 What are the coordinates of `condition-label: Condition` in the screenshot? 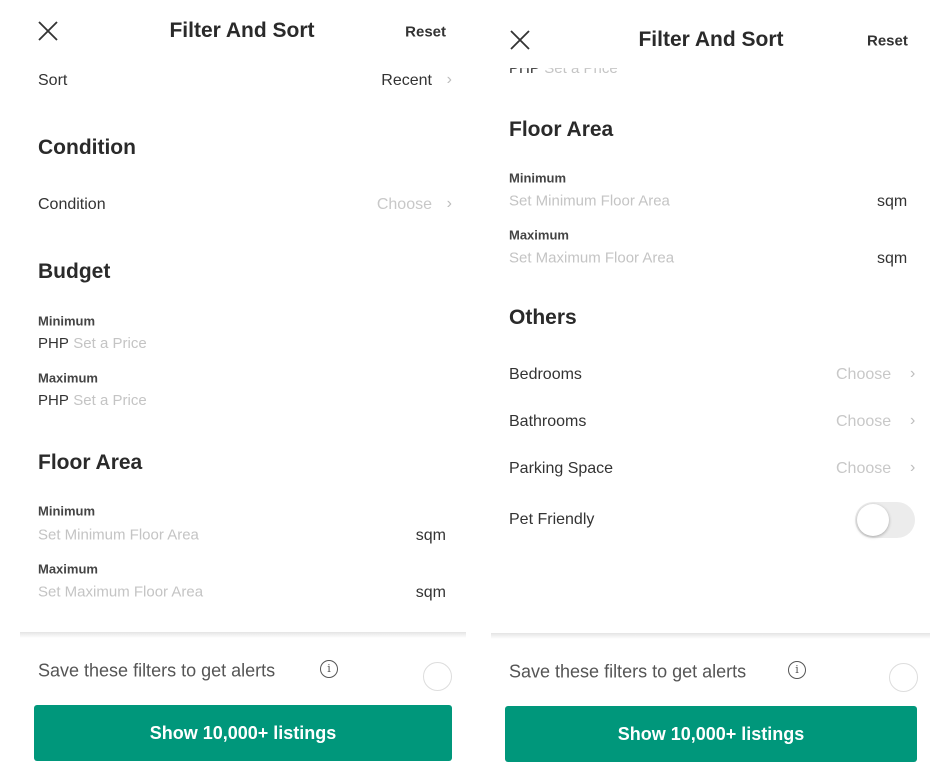 It's located at (72, 204).